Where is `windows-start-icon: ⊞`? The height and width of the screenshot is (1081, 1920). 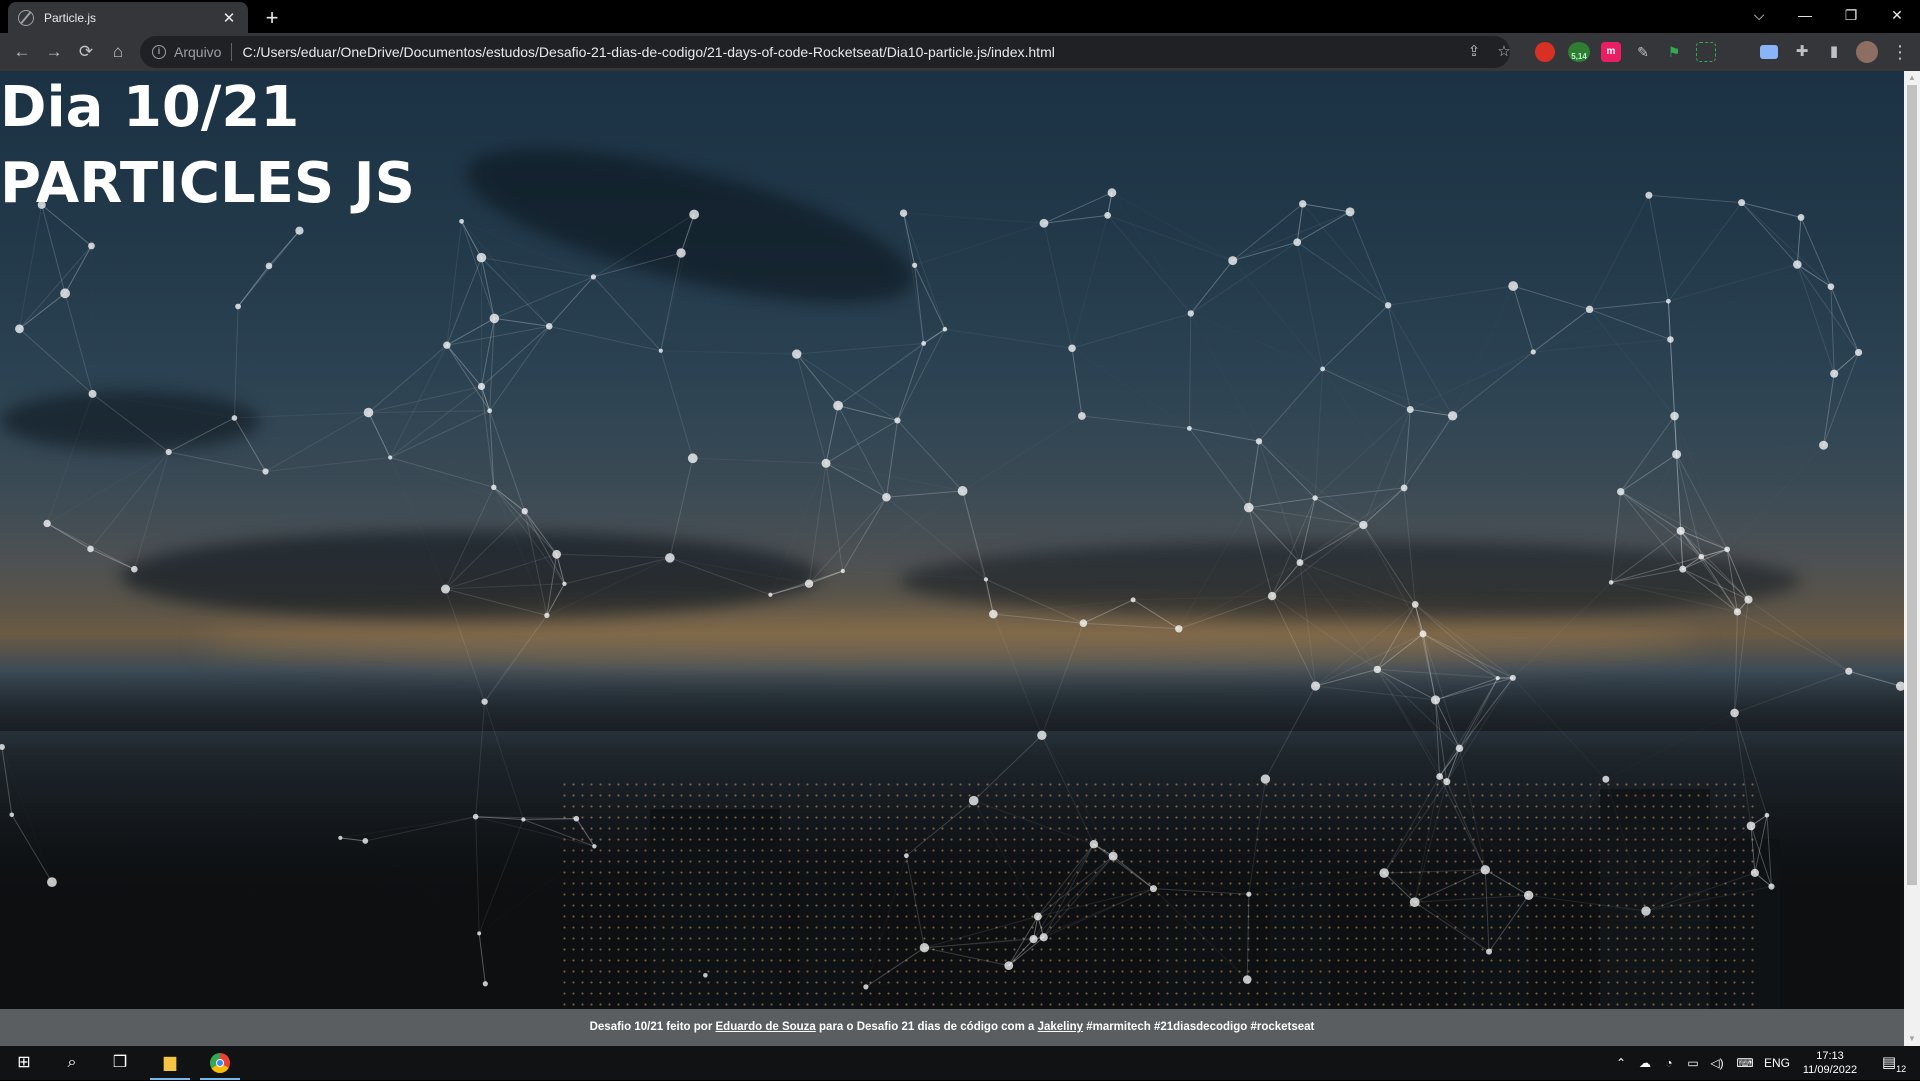
windows-start-icon: ⊞ is located at coordinates (24, 1063).